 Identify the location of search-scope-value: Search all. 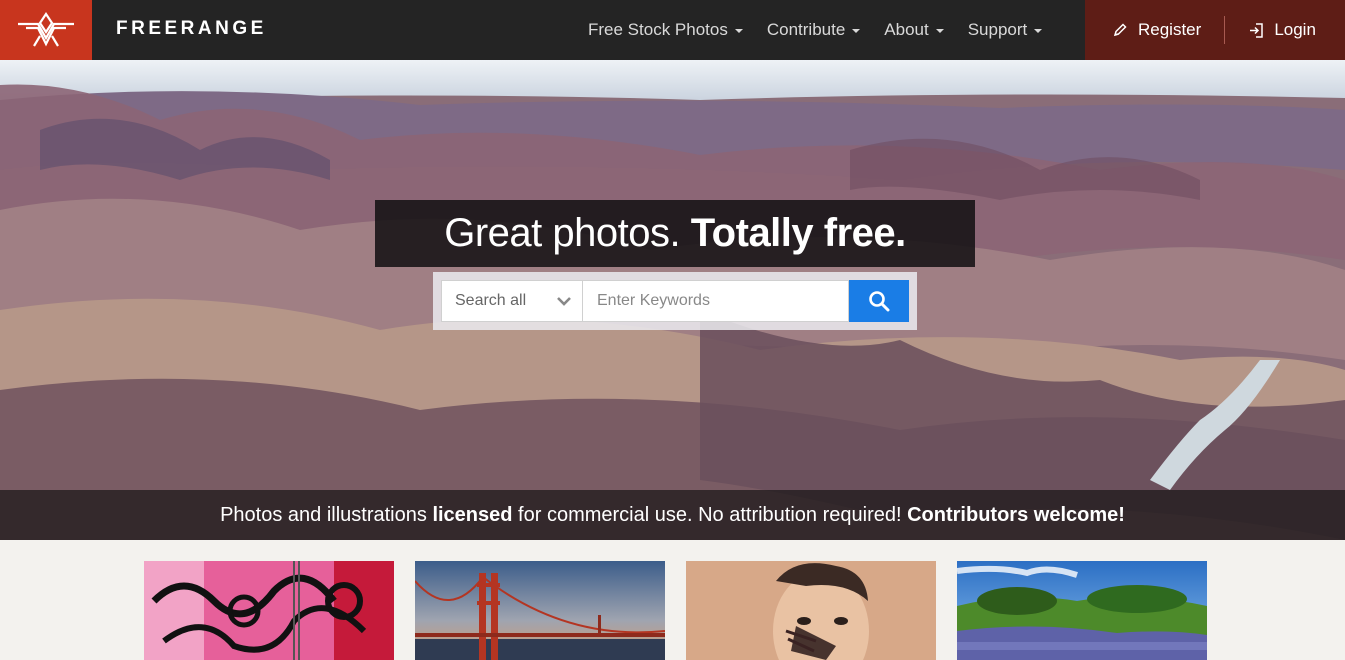
(491, 300).